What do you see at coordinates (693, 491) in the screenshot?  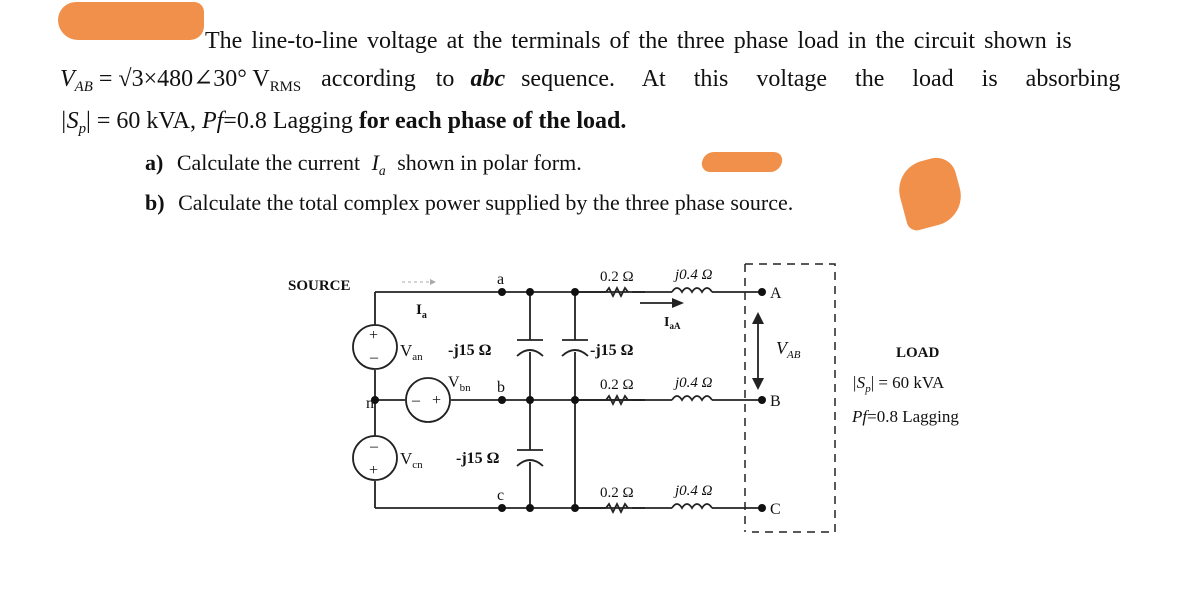 I see `inductor-c-label: j0.4 Ω` at bounding box center [693, 491].